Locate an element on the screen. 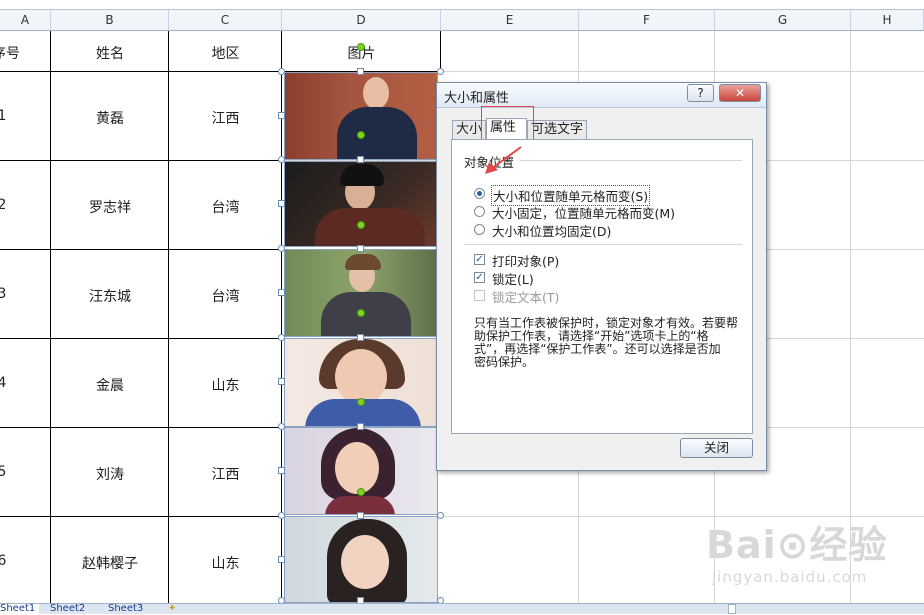  cell-name: 黄磊 is located at coordinates (110, 118).